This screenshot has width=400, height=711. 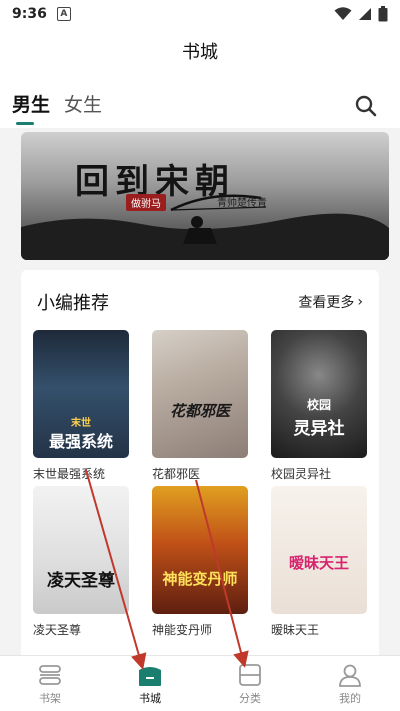 What do you see at coordinates (360, 302) in the screenshot?
I see `chevron-right-icon: ›` at bounding box center [360, 302].